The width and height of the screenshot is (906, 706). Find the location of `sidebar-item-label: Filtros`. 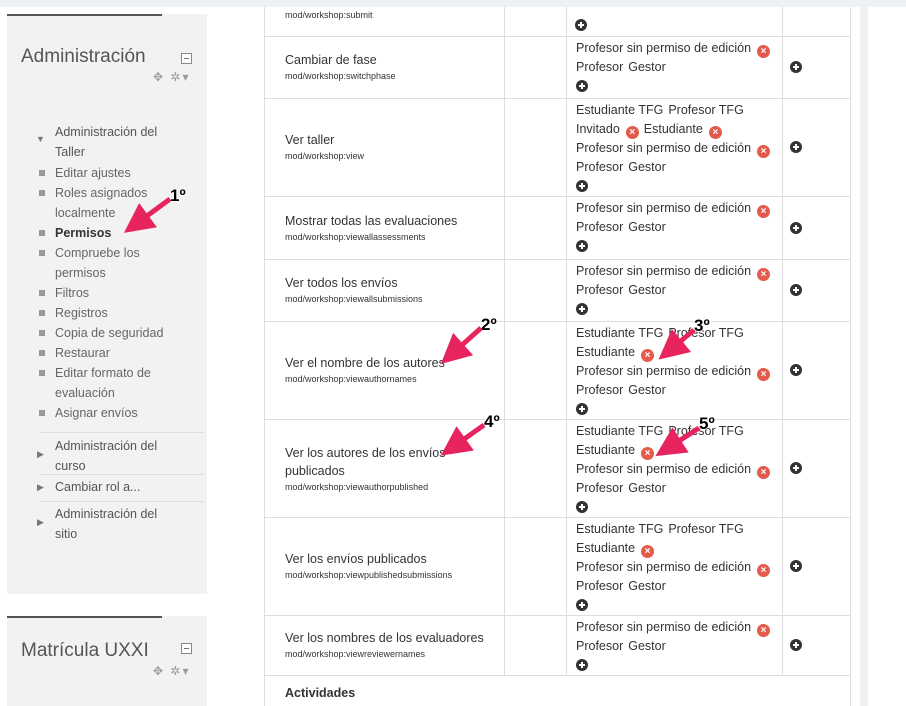

sidebar-item-label: Filtros is located at coordinates (110, 293).